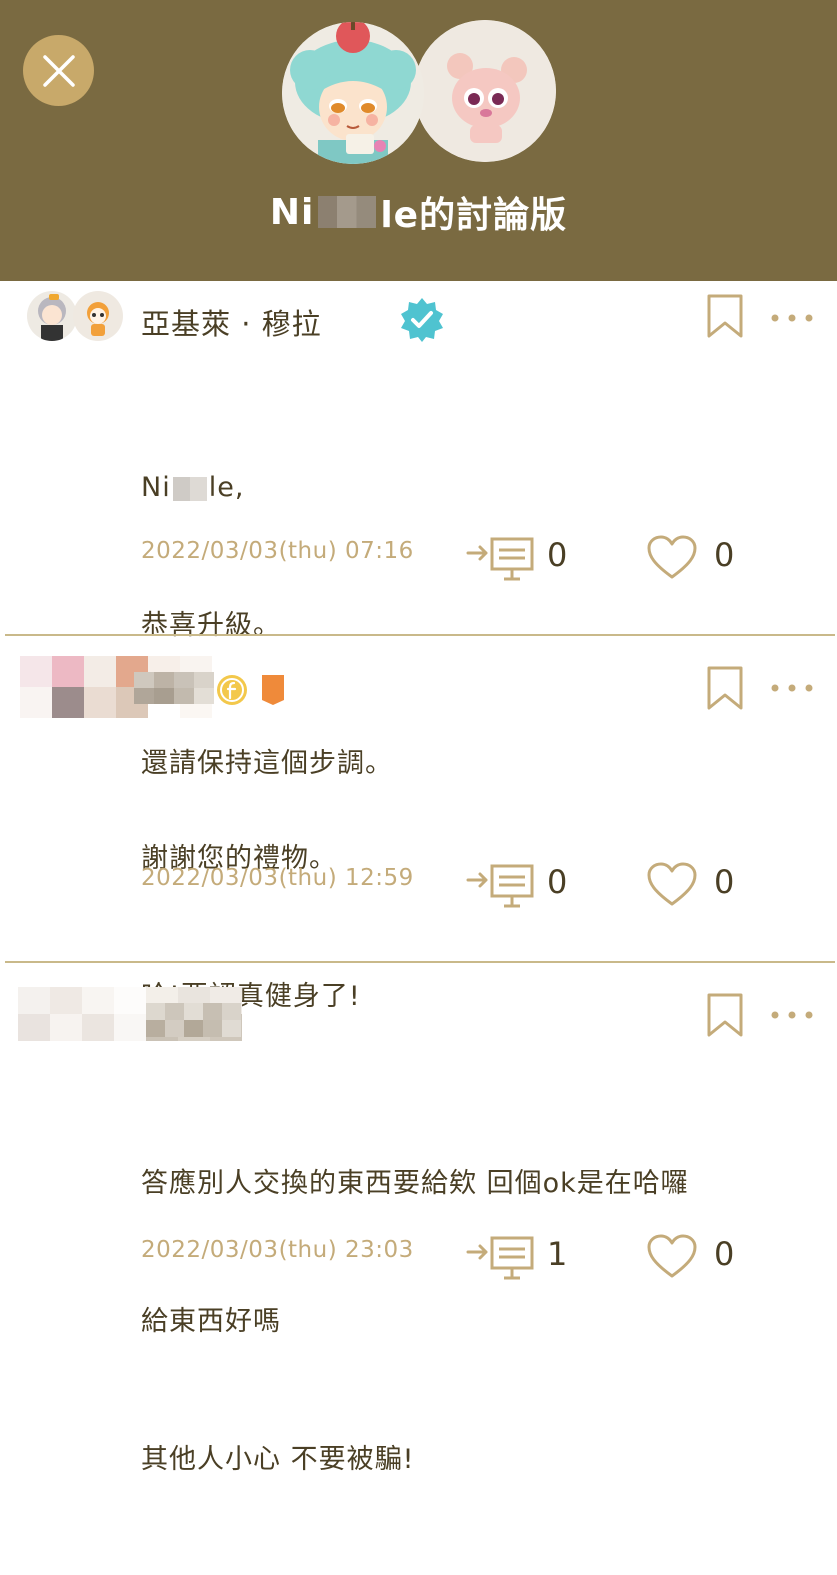  What do you see at coordinates (277, 551) in the screenshot?
I see `post-timestamp: 2022/03/03(thu) 07:16` at bounding box center [277, 551].